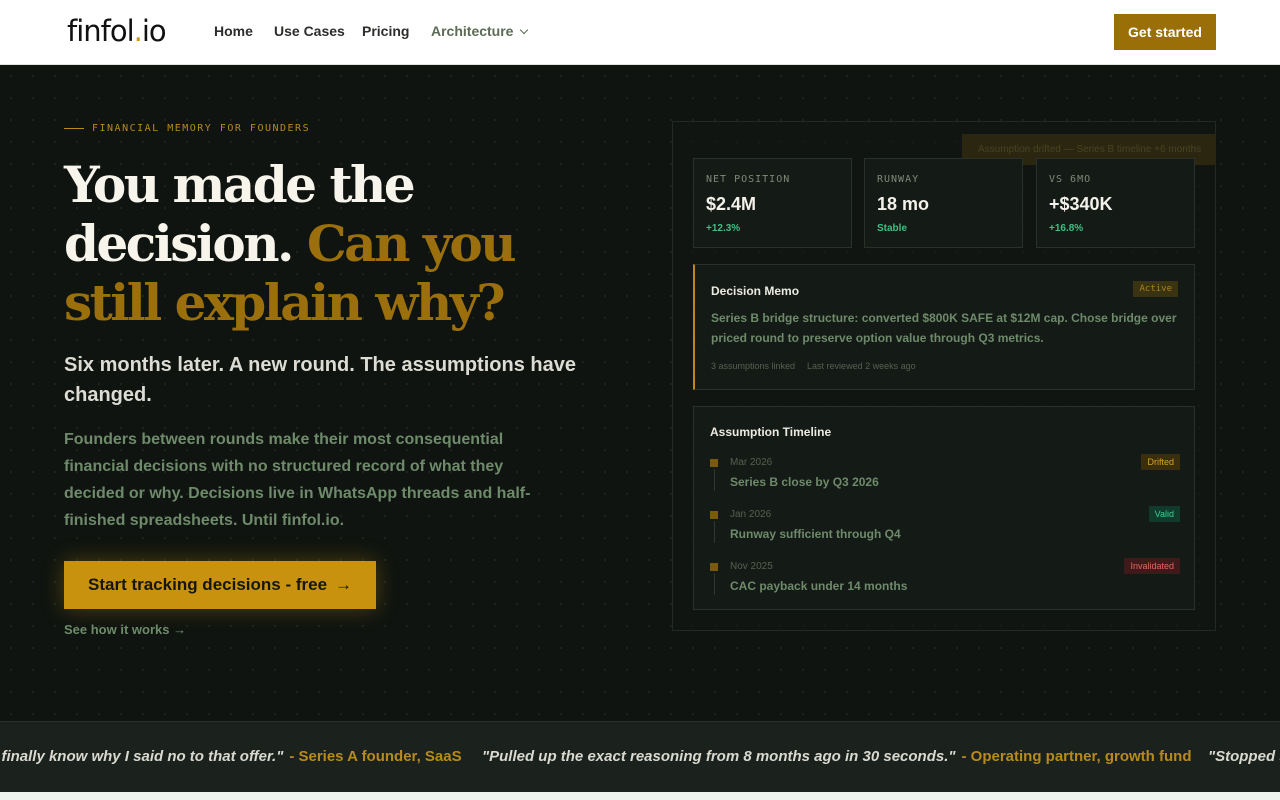 Image resolution: width=1280 pixels, height=800 pixels. What do you see at coordinates (309, 31) in the screenshot?
I see `nav-link-use-cases: Use Cases` at bounding box center [309, 31].